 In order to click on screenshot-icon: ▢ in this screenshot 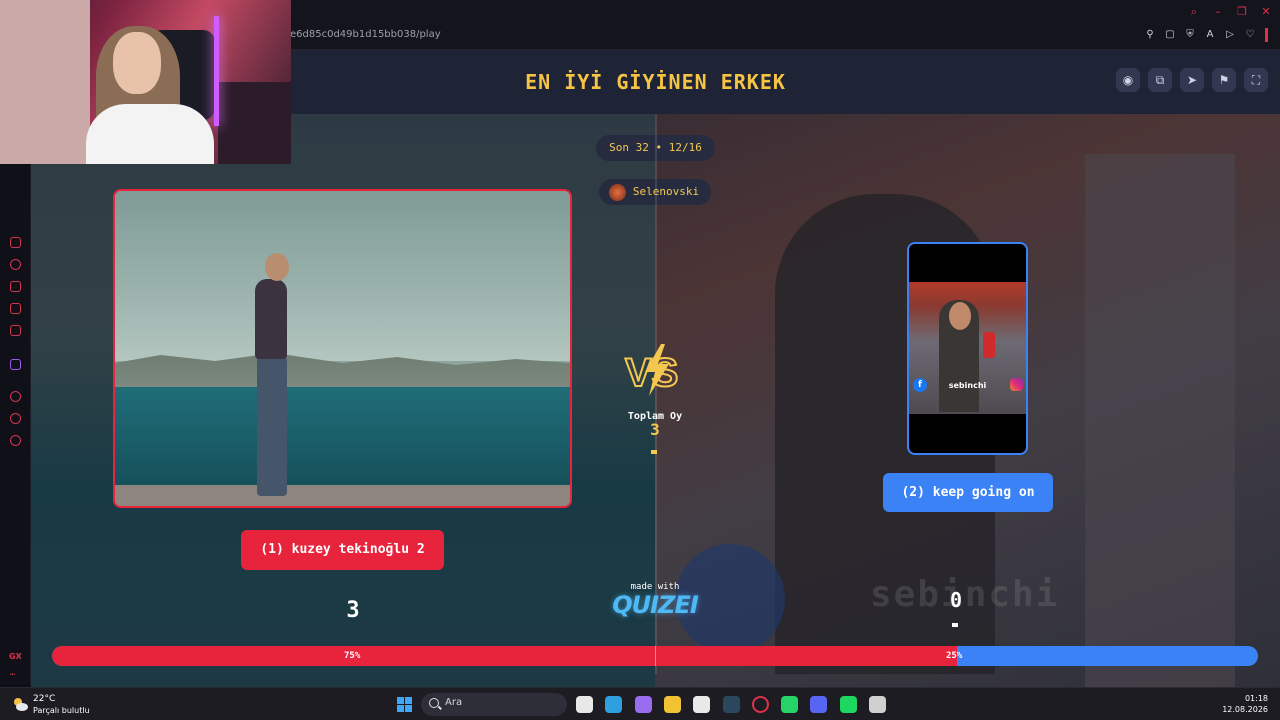, I will do `click(1170, 35)`.